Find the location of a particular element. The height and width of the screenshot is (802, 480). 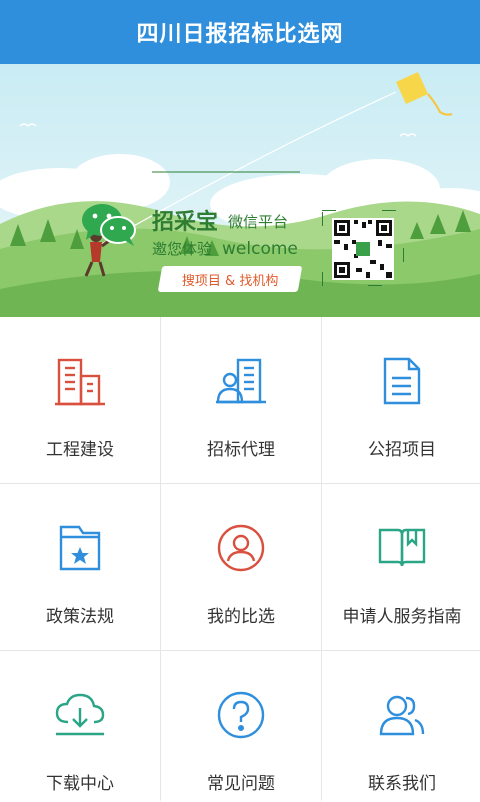

qr-code-icon is located at coordinates (363, 248).